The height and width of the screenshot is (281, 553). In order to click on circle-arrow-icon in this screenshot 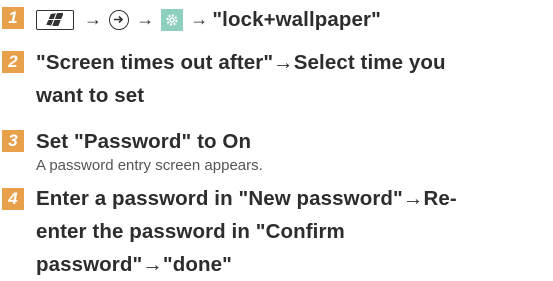, I will do `click(119, 19)`.